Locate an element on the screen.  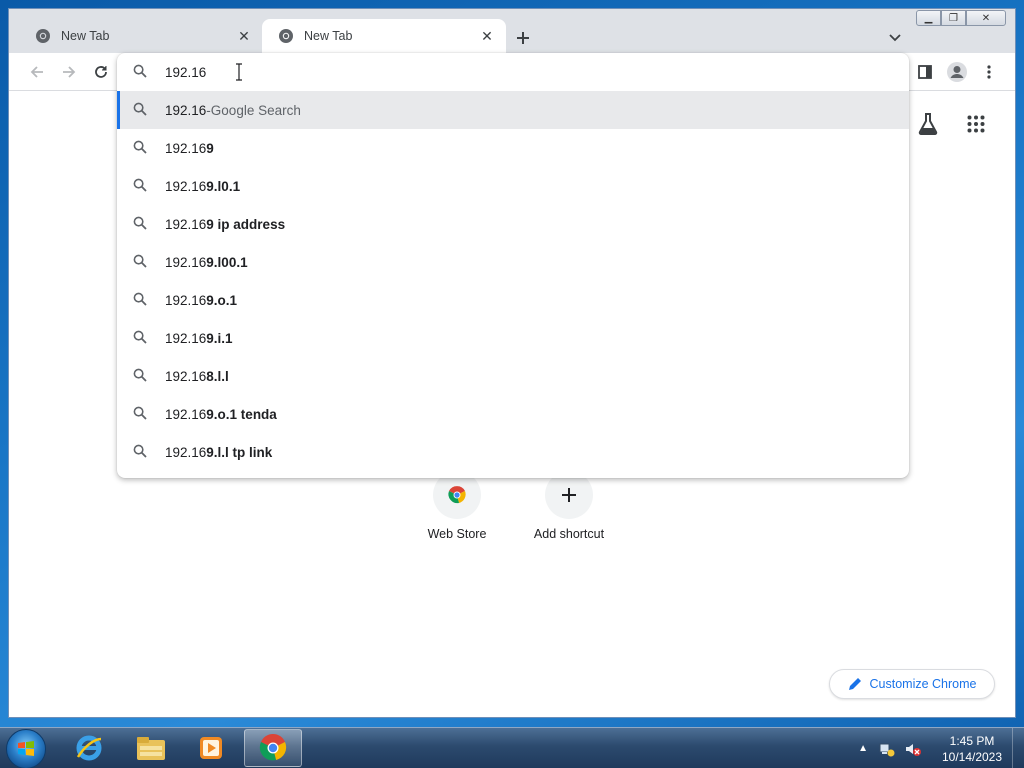
show-hidden-icons-icon: ▲ is located at coordinates (863, 748).